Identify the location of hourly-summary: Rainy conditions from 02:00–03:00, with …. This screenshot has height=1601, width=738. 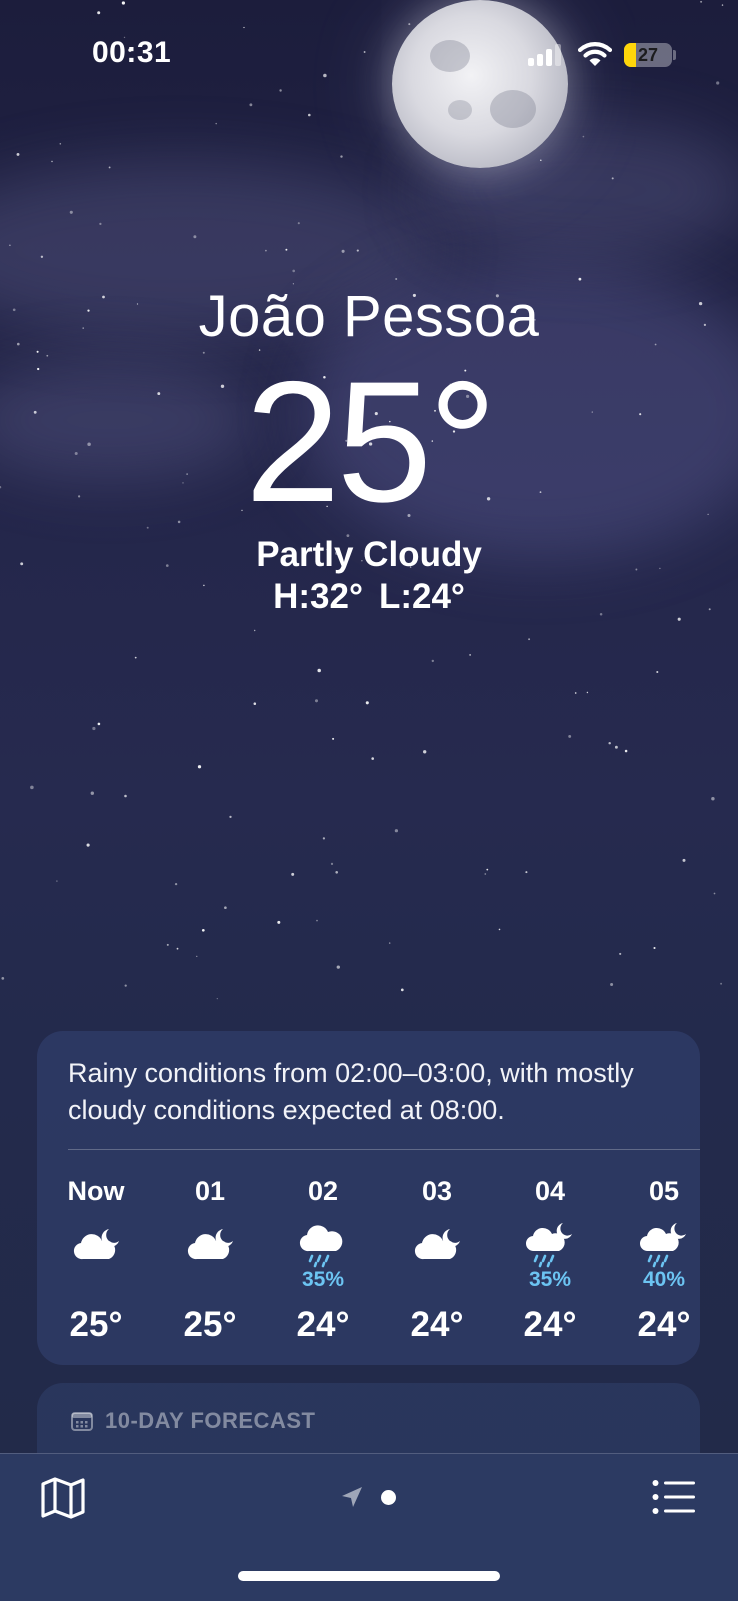
(351, 1091).